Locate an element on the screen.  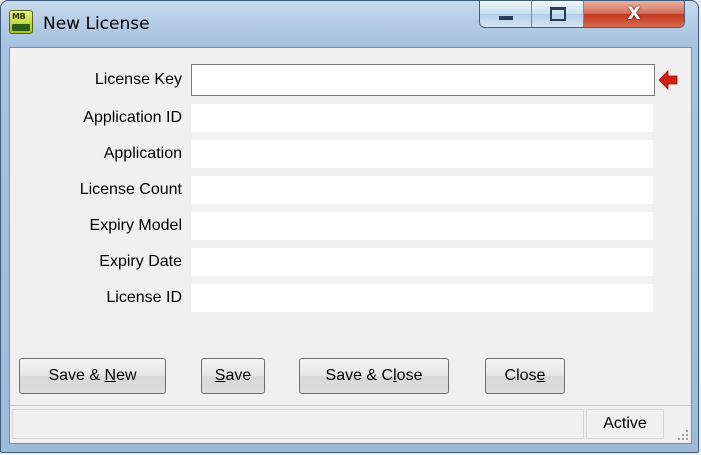
resize-grip-icon is located at coordinates (682, 434).